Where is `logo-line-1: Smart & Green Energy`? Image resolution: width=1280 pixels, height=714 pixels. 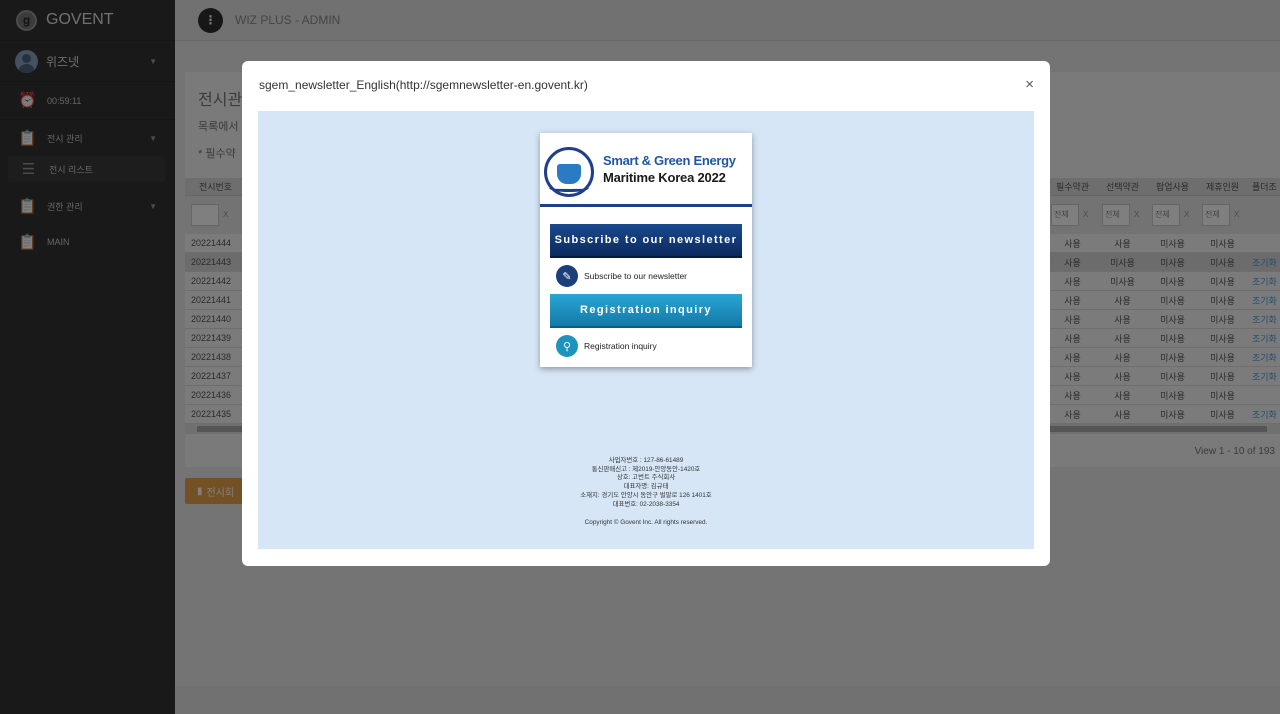 logo-line-1: Smart & Green Energy is located at coordinates (669, 160).